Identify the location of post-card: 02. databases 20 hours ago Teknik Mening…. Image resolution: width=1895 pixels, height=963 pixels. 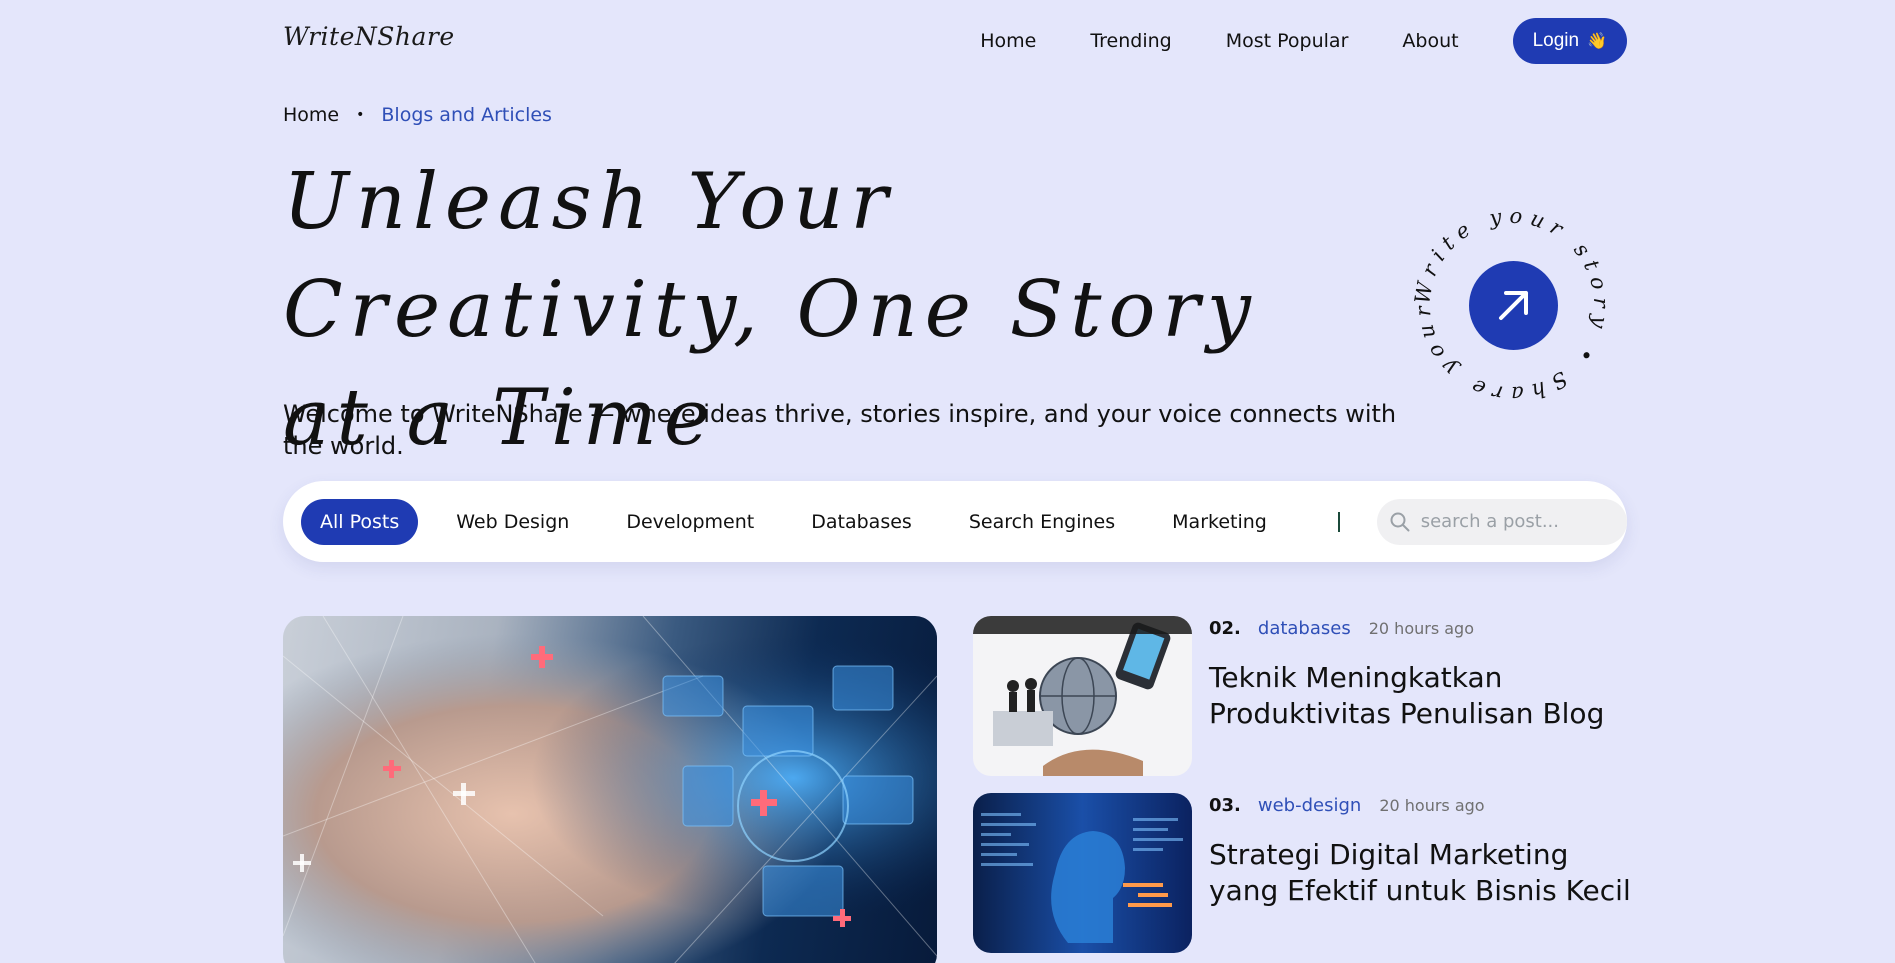
(1300, 696).